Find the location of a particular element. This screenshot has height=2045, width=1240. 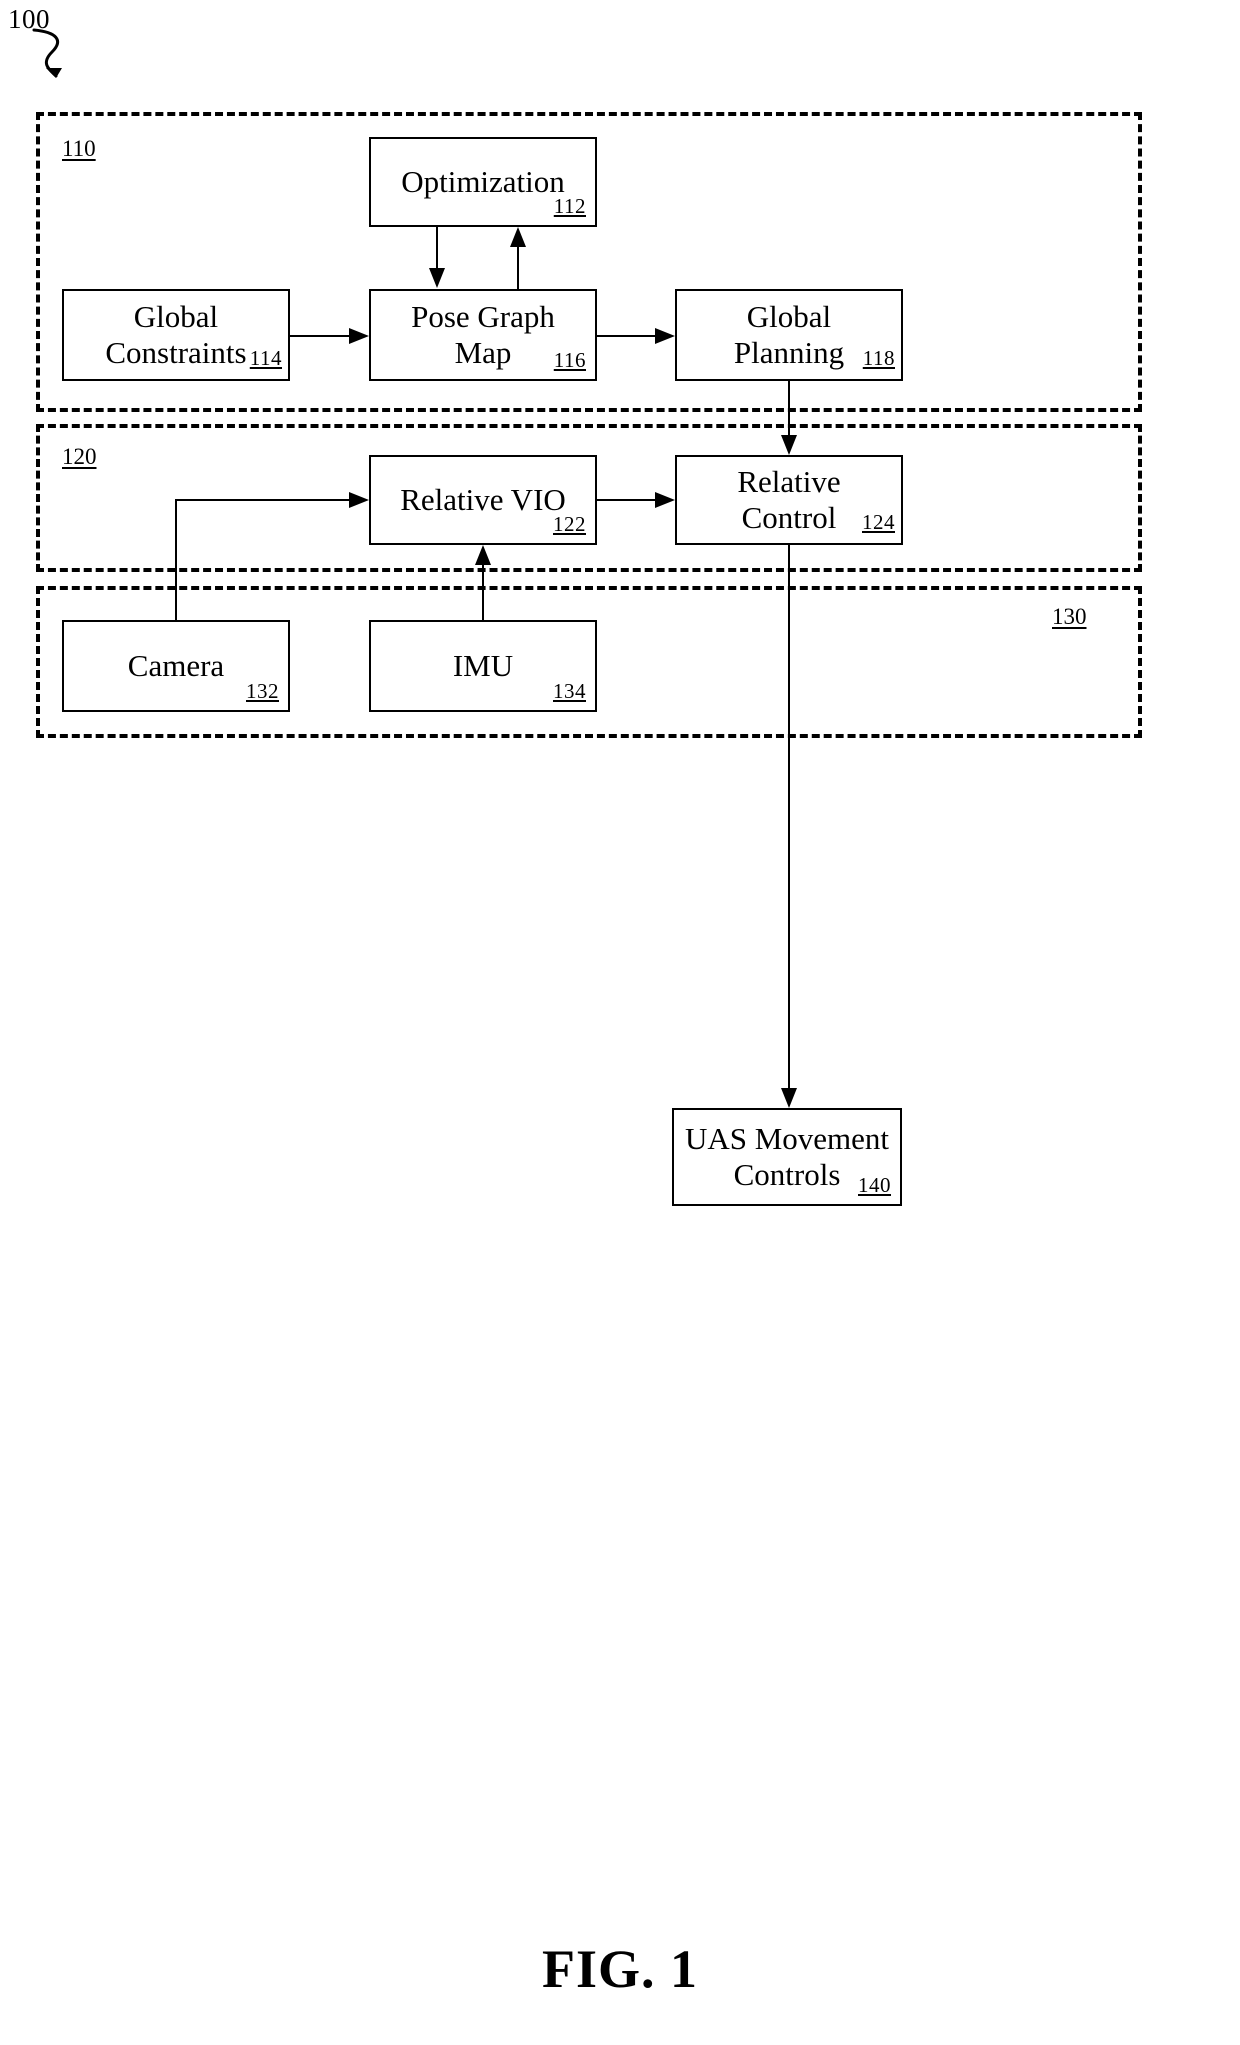

box-camera: Camera 132 is located at coordinates (176, 666).